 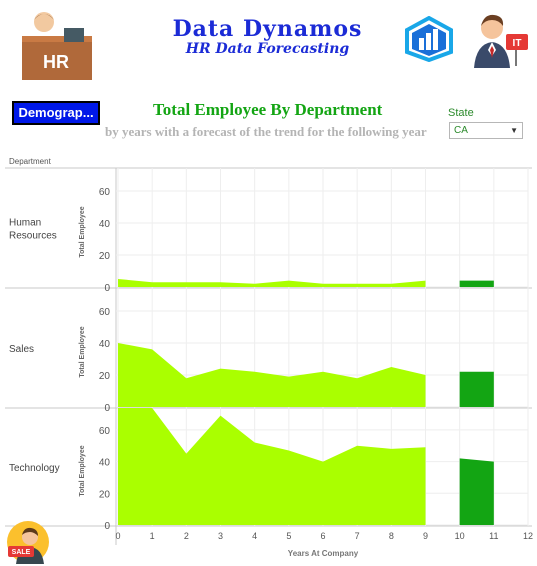 What do you see at coordinates (254, 536) in the screenshot?
I see `x-tick-label: 4` at bounding box center [254, 536].